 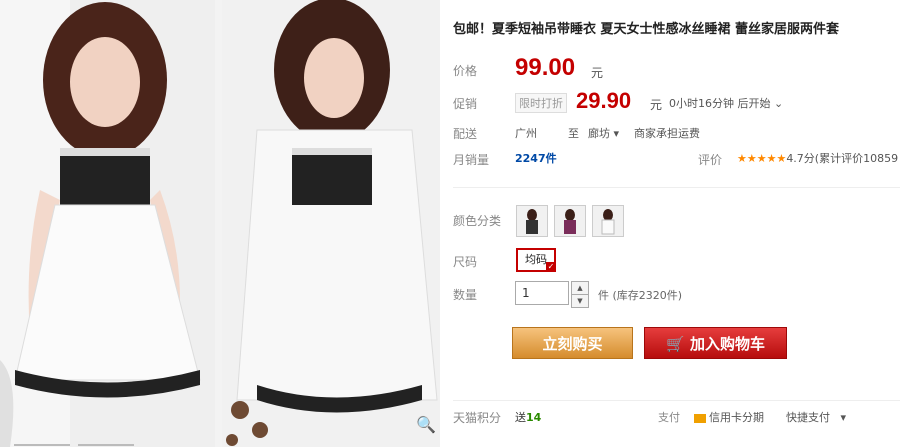 What do you see at coordinates (477, 221) in the screenshot?
I see `color-label: 颜色分类` at bounding box center [477, 221].